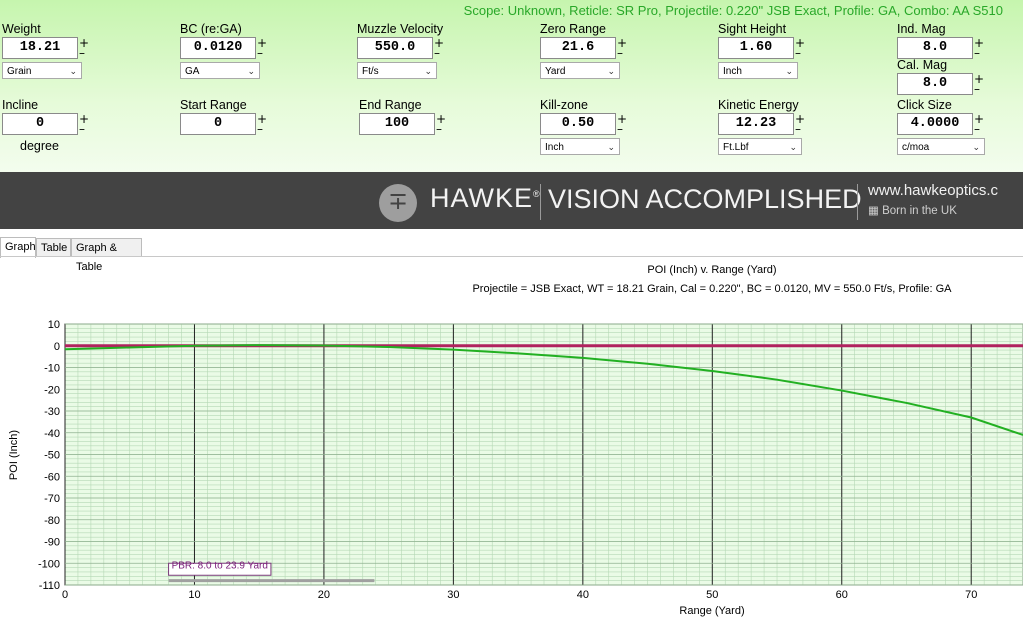 This screenshot has width=1023, height=628. I want to click on click-size-unit-select: c/moa ⌄, so click(941, 146).